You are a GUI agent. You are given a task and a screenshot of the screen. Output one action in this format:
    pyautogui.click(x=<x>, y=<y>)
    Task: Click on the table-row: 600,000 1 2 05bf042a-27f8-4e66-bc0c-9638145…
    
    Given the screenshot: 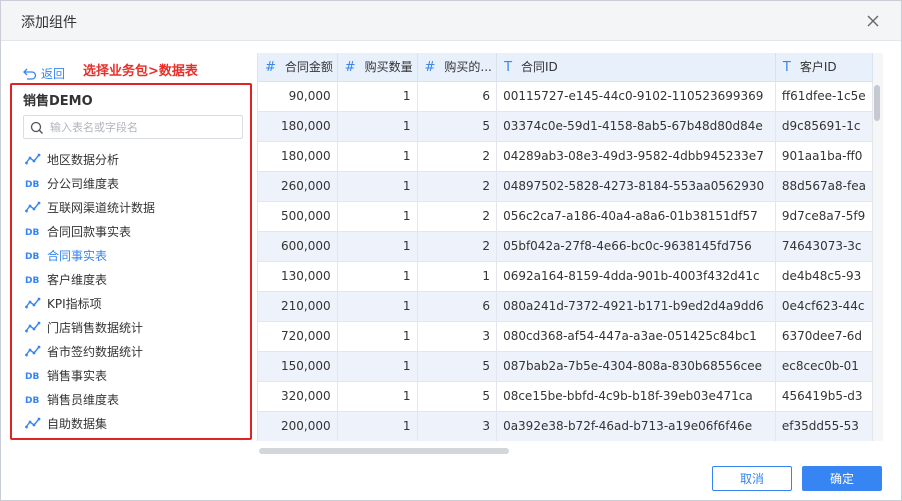 What is the action you would take?
    pyautogui.click(x=565, y=246)
    